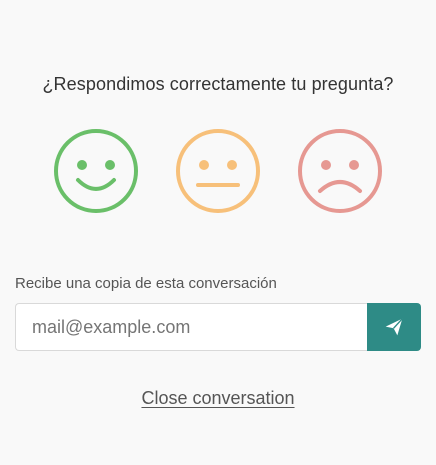 This screenshot has height=465, width=436. What do you see at coordinates (96, 171) in the screenshot?
I see `happy-face-icon` at bounding box center [96, 171].